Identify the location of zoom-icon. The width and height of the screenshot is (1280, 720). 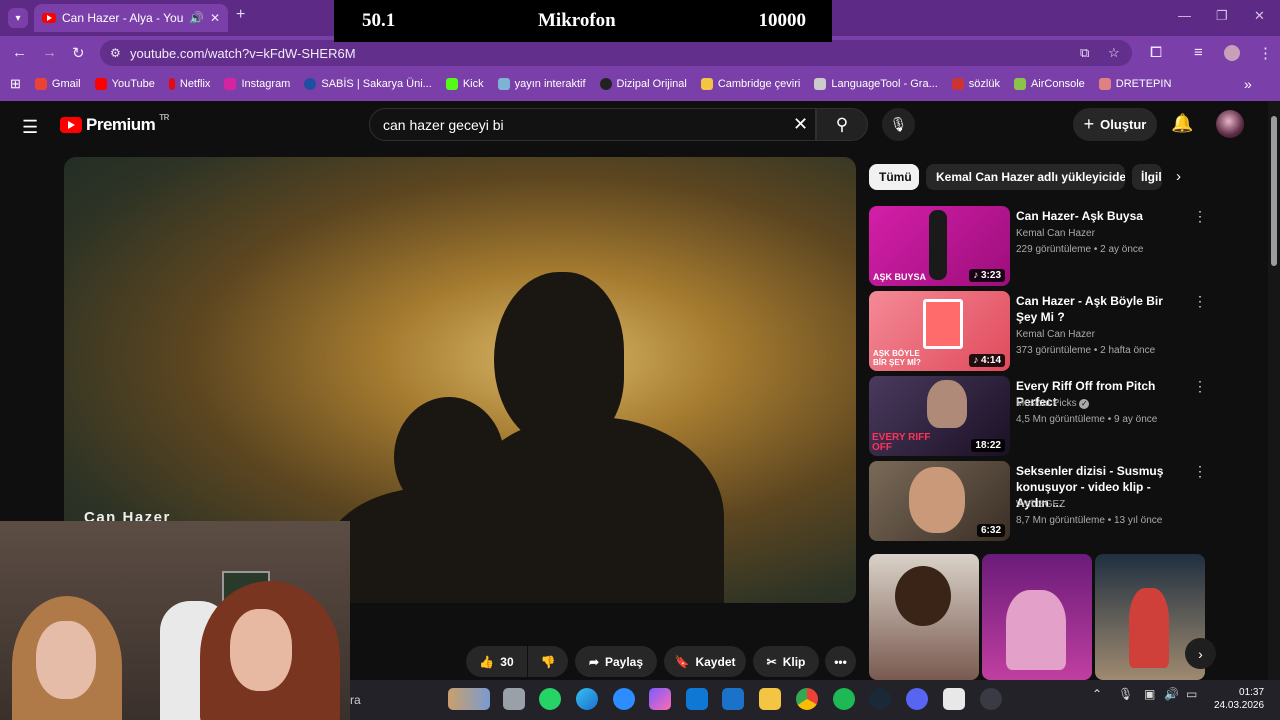
(624, 699).